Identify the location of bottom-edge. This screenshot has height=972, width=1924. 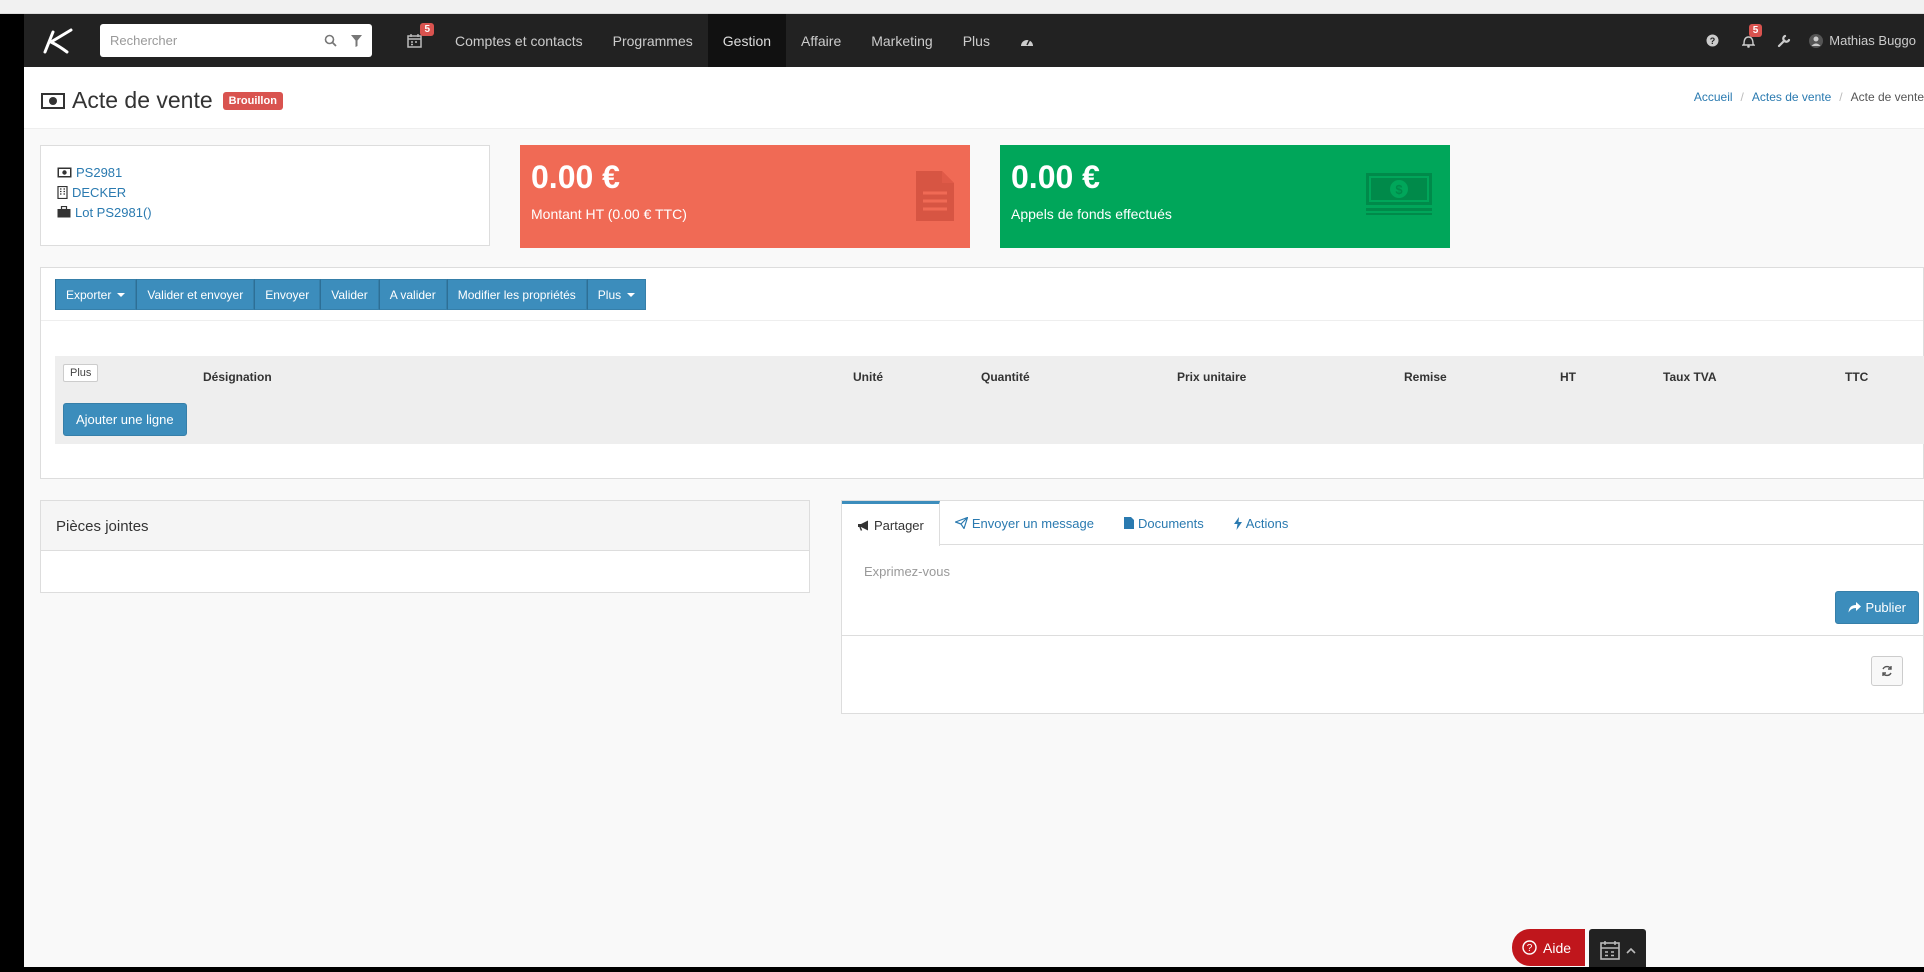
(974, 969).